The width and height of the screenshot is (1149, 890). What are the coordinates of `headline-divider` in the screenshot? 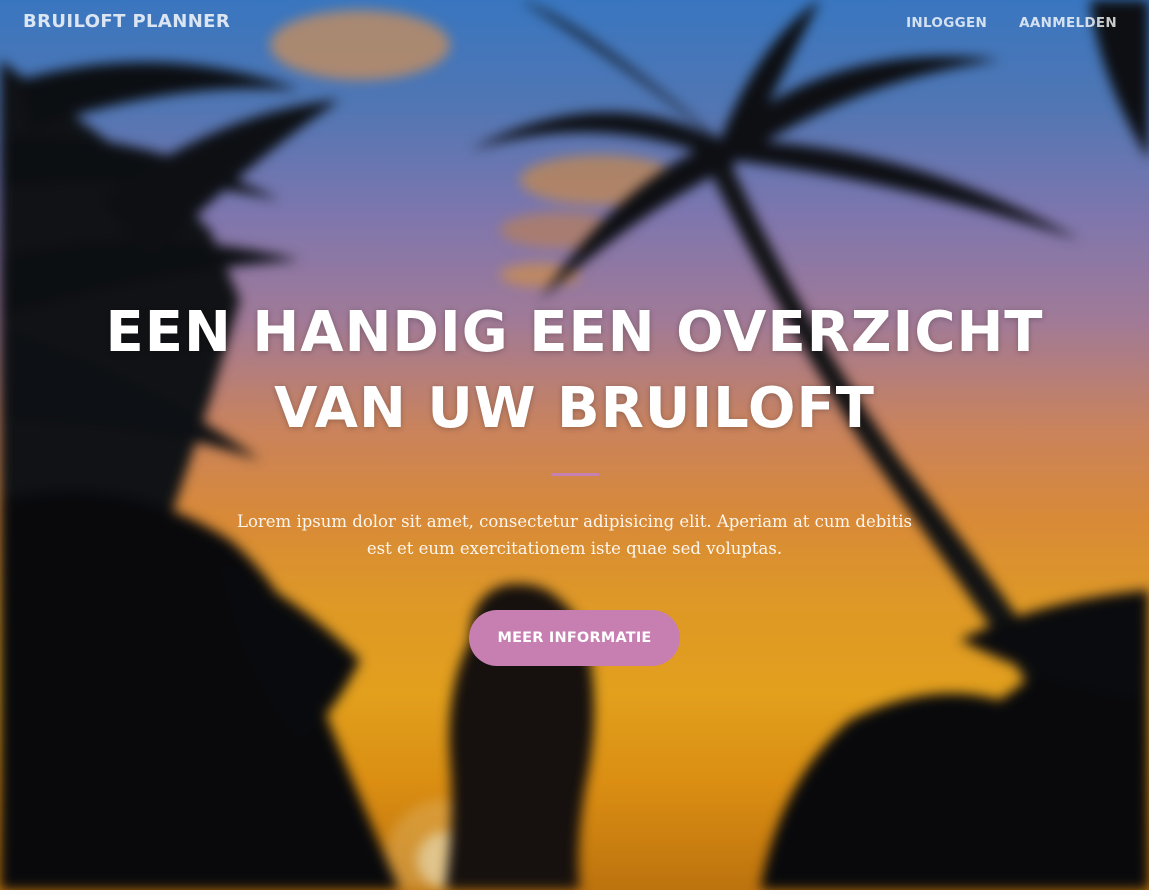 It's located at (574, 474).